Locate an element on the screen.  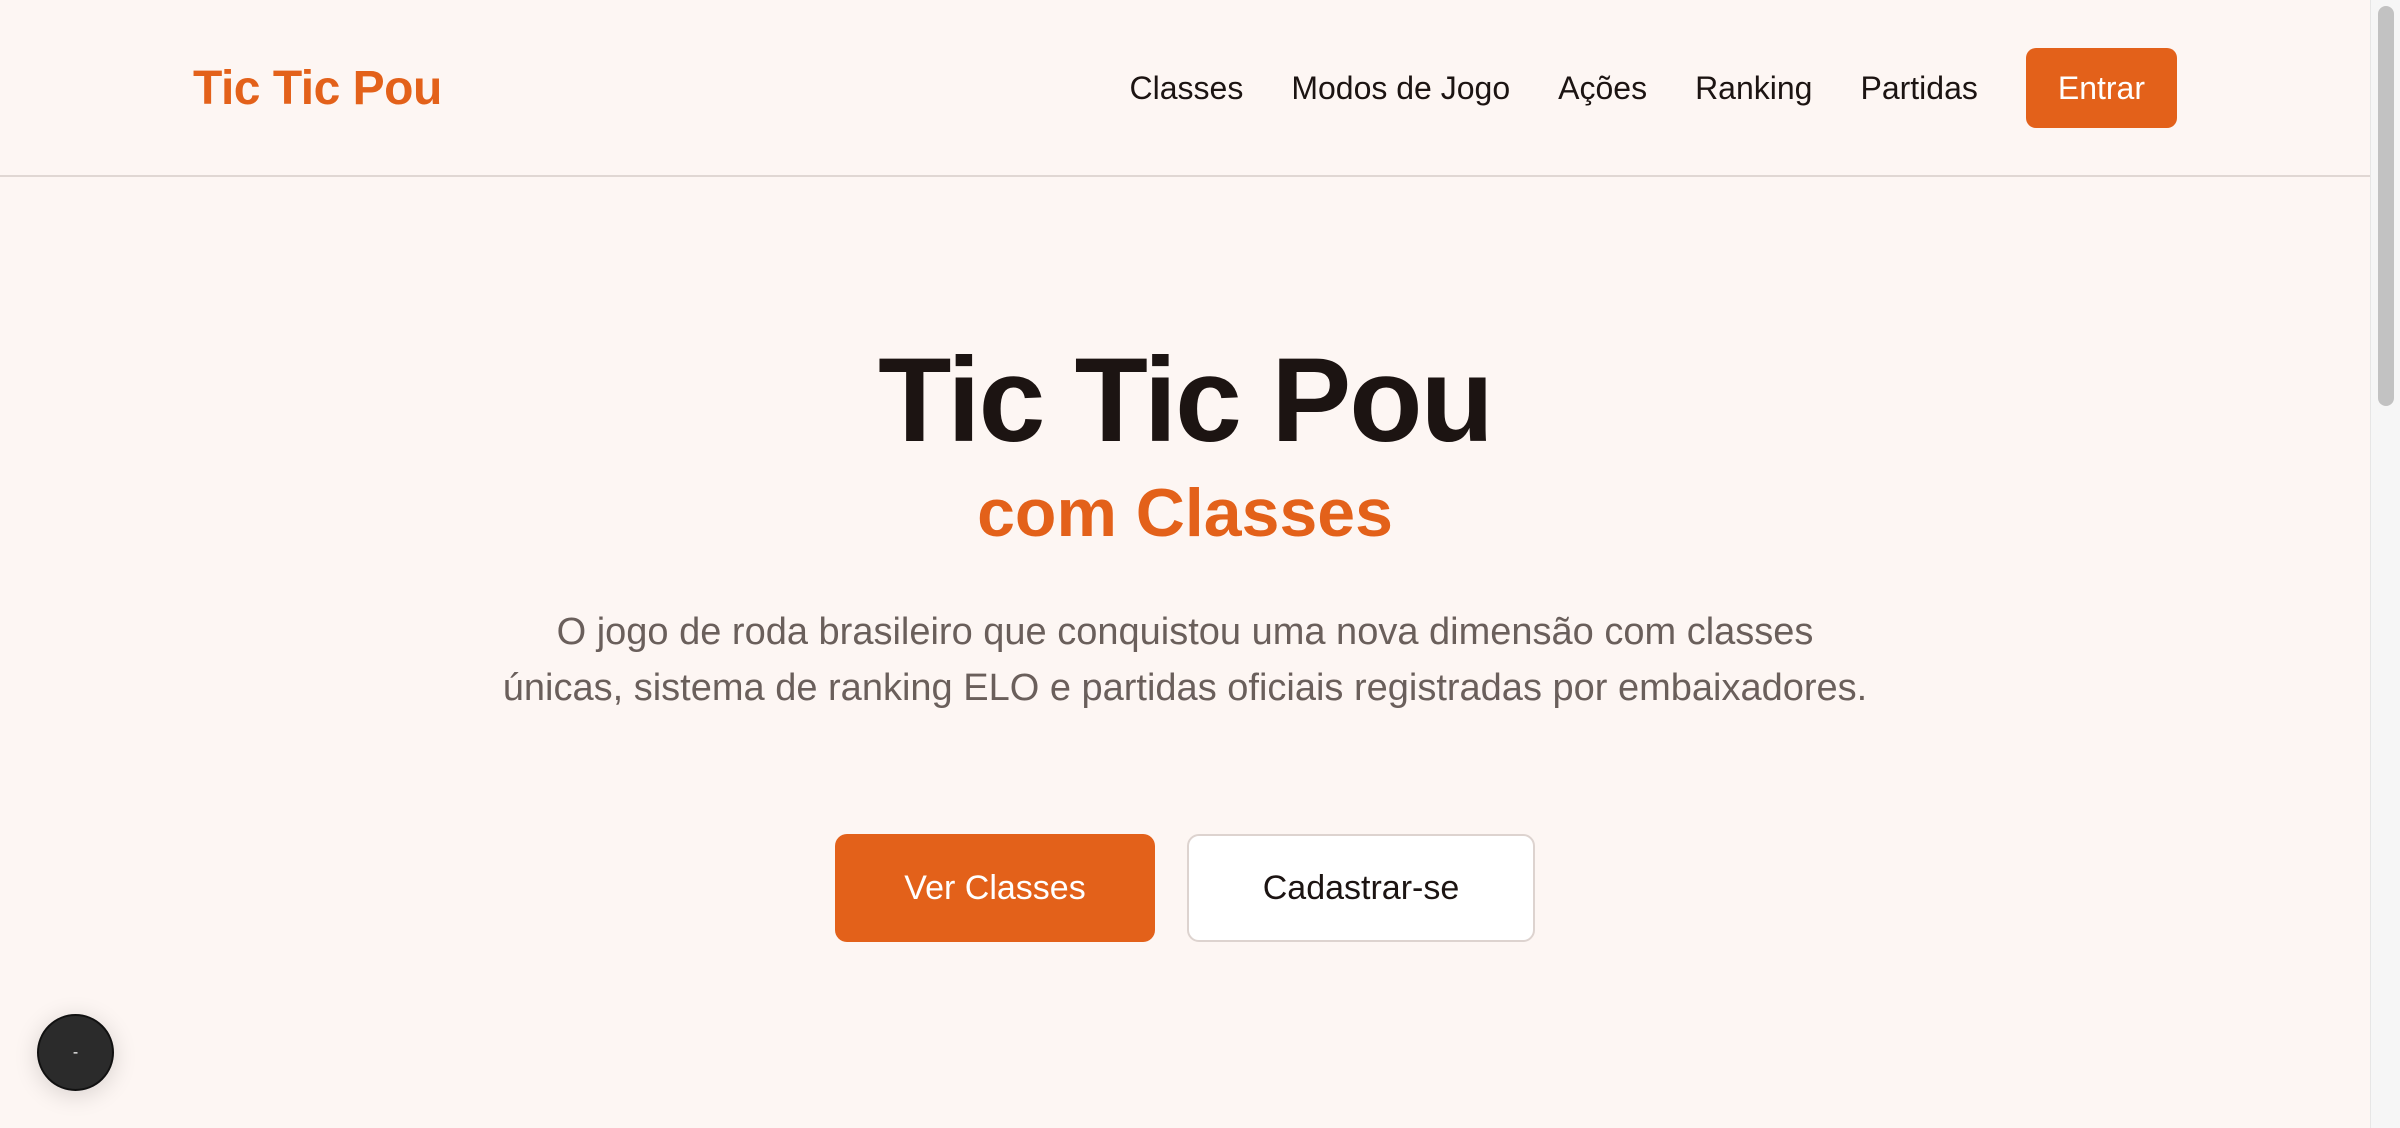
nav-link-modos-de-jogo: Modos de Jogo is located at coordinates (1400, 88).